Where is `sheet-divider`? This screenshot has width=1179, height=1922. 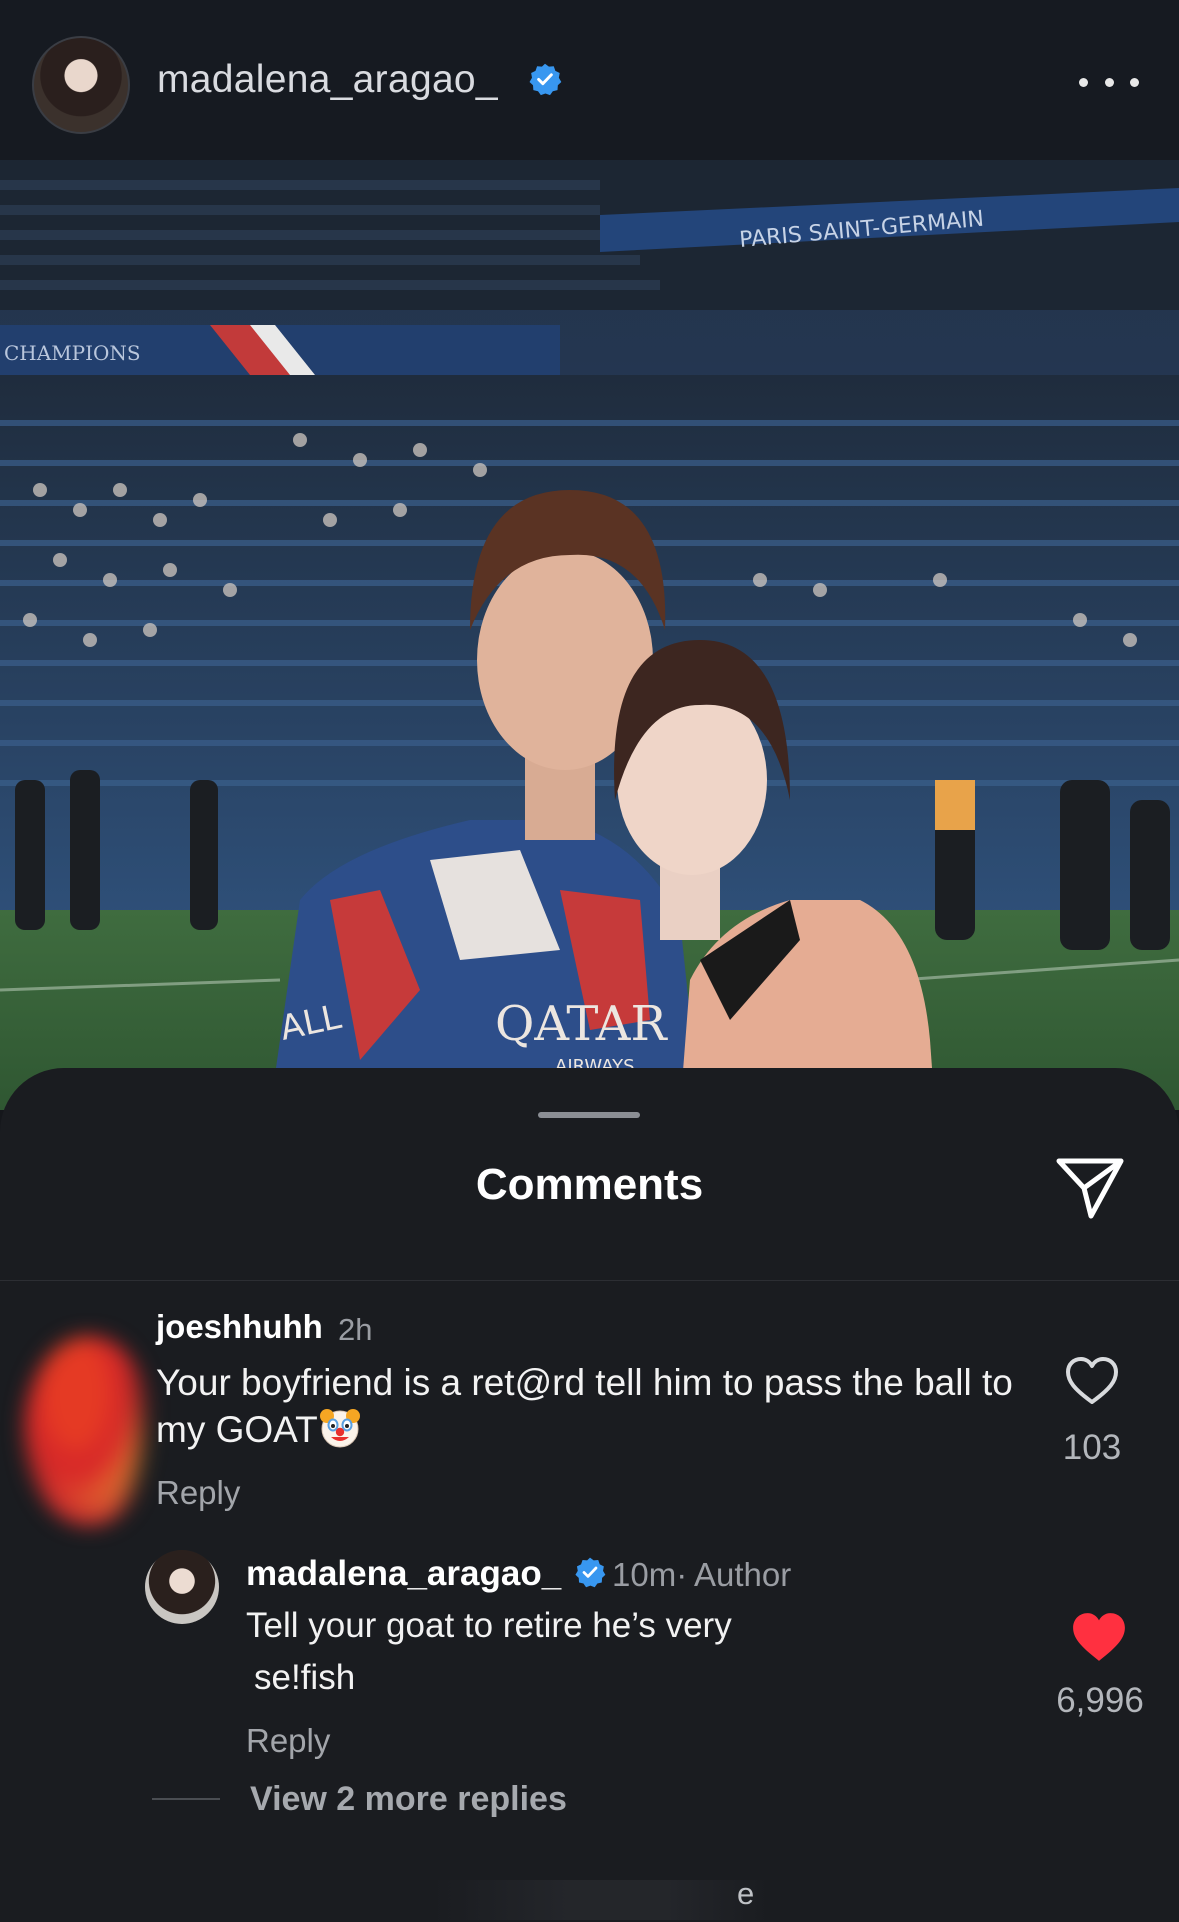 sheet-divider is located at coordinates (589, 1280).